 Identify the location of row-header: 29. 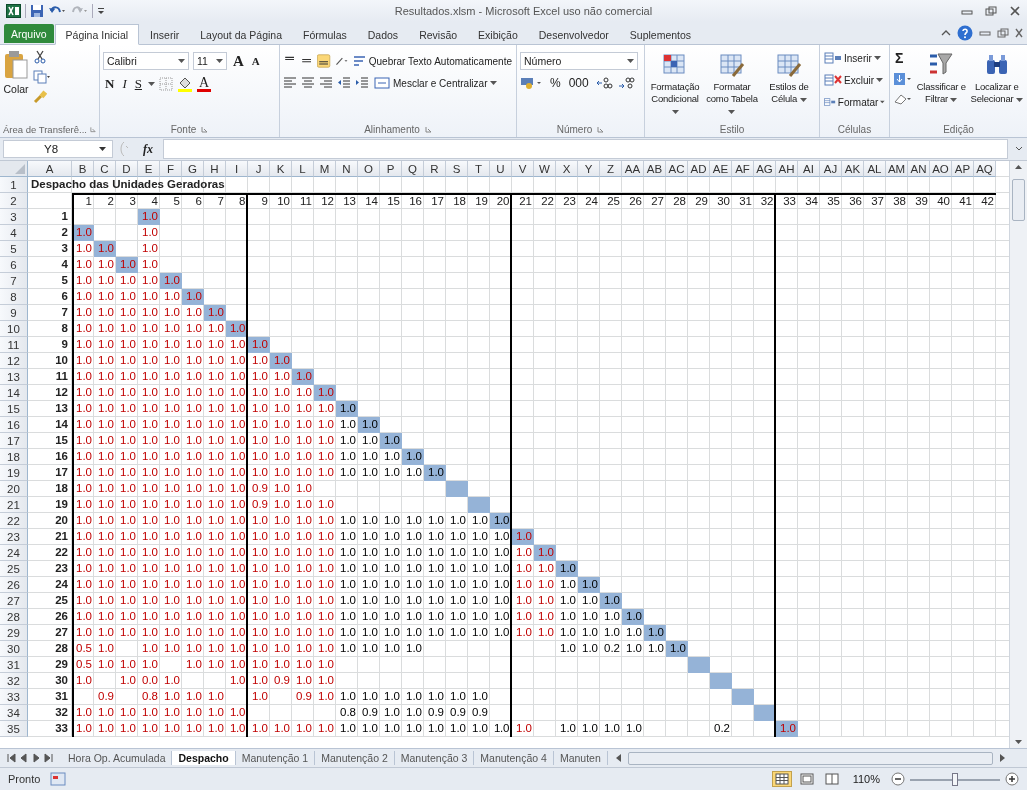
(14, 633).